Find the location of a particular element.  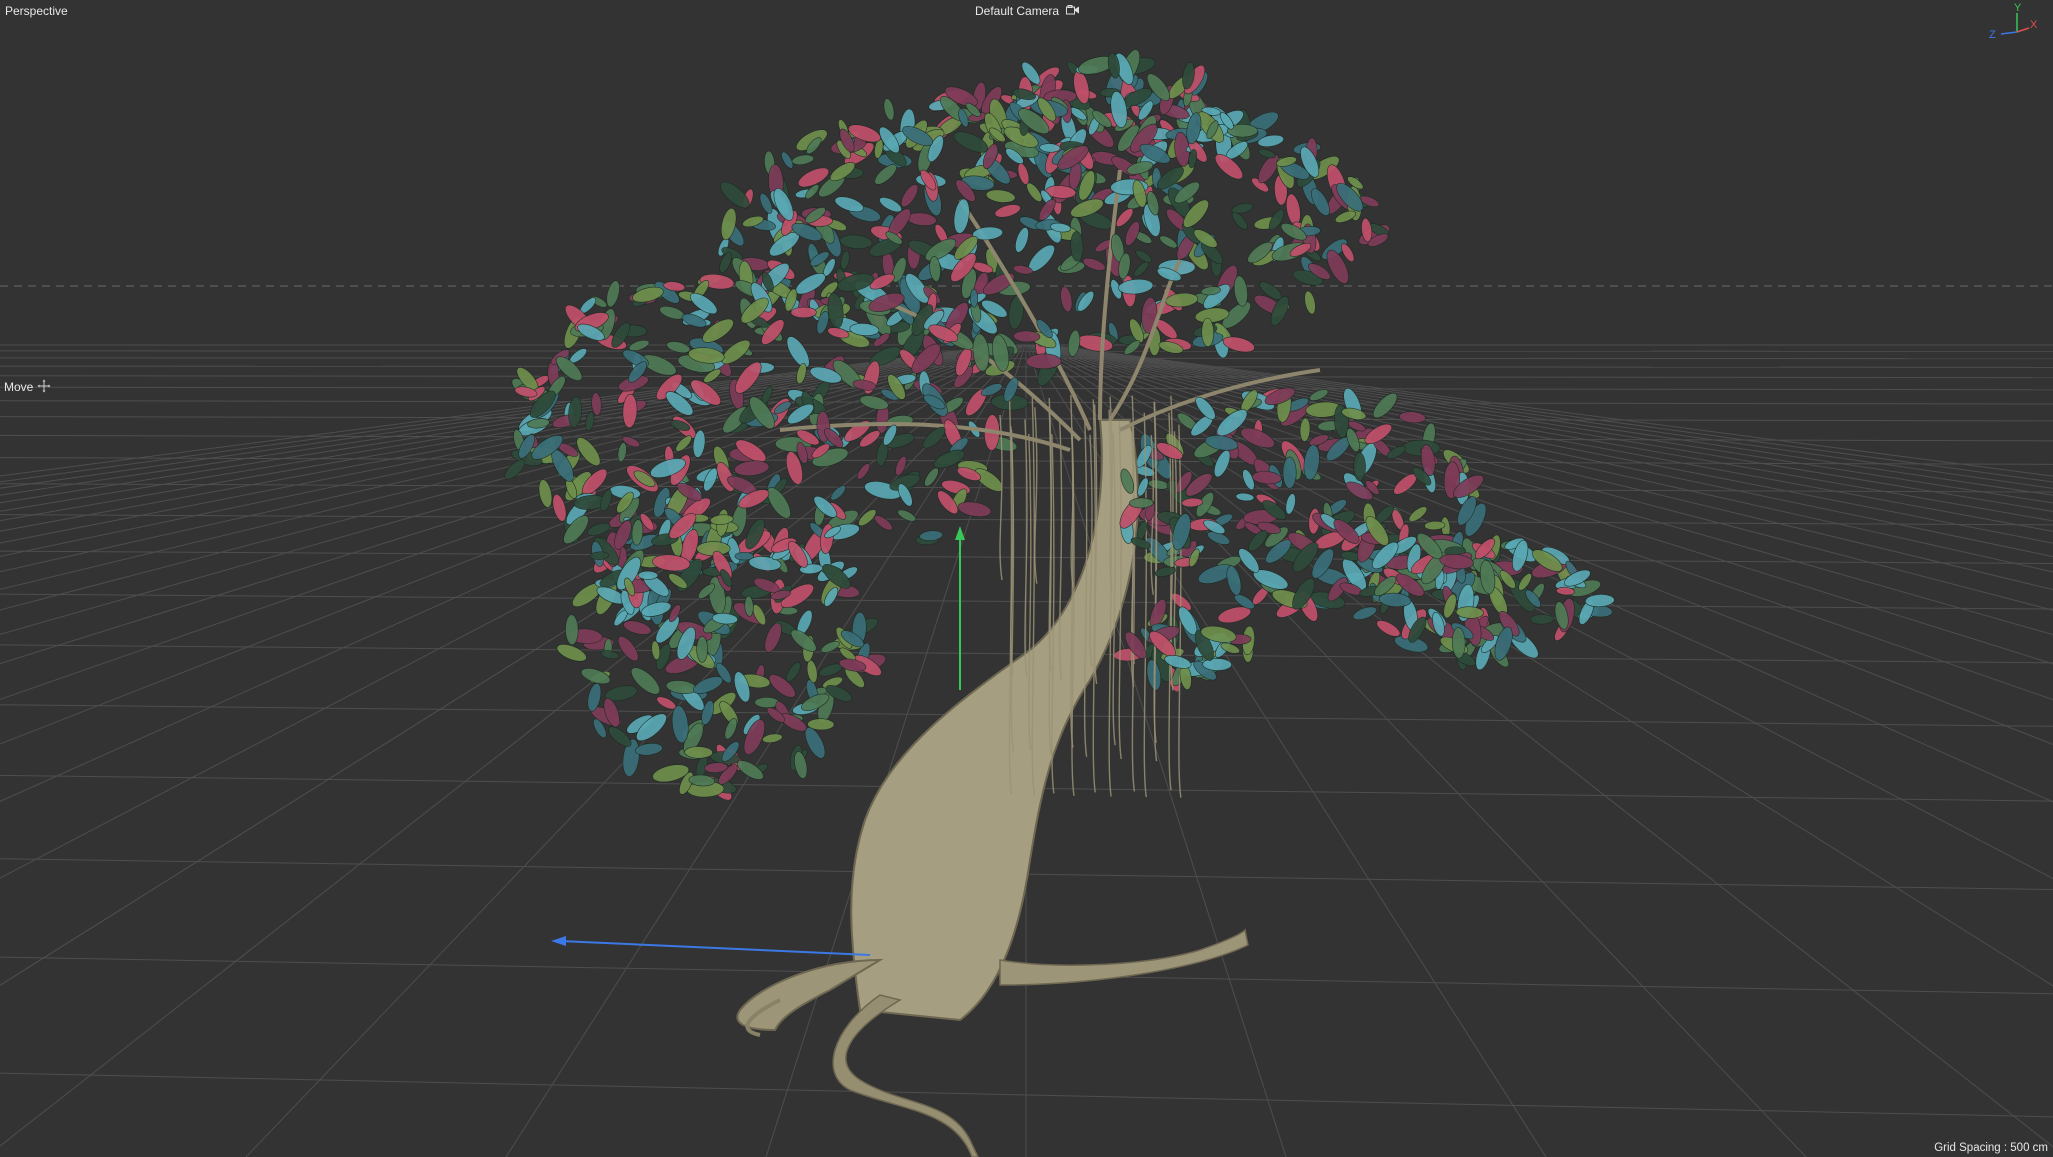

active-tool-indicator: Move is located at coordinates (27, 386).